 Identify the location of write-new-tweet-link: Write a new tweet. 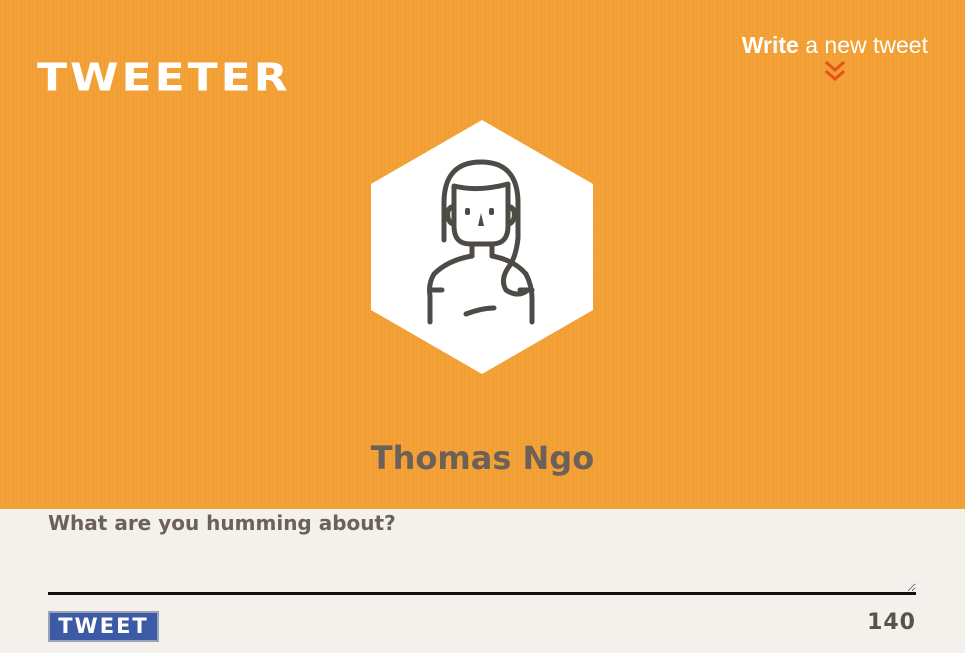
(835, 57).